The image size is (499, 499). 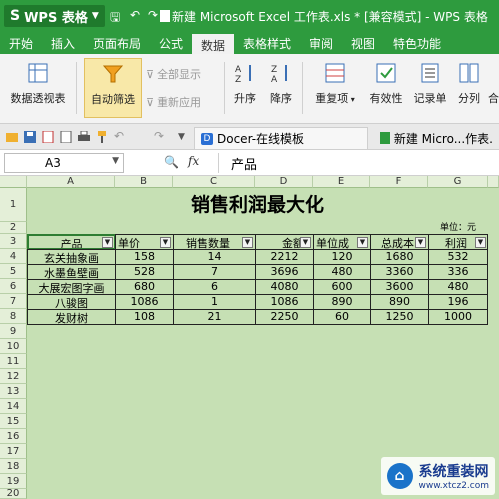 I want to click on table-cell: 196, so click(x=458, y=302).